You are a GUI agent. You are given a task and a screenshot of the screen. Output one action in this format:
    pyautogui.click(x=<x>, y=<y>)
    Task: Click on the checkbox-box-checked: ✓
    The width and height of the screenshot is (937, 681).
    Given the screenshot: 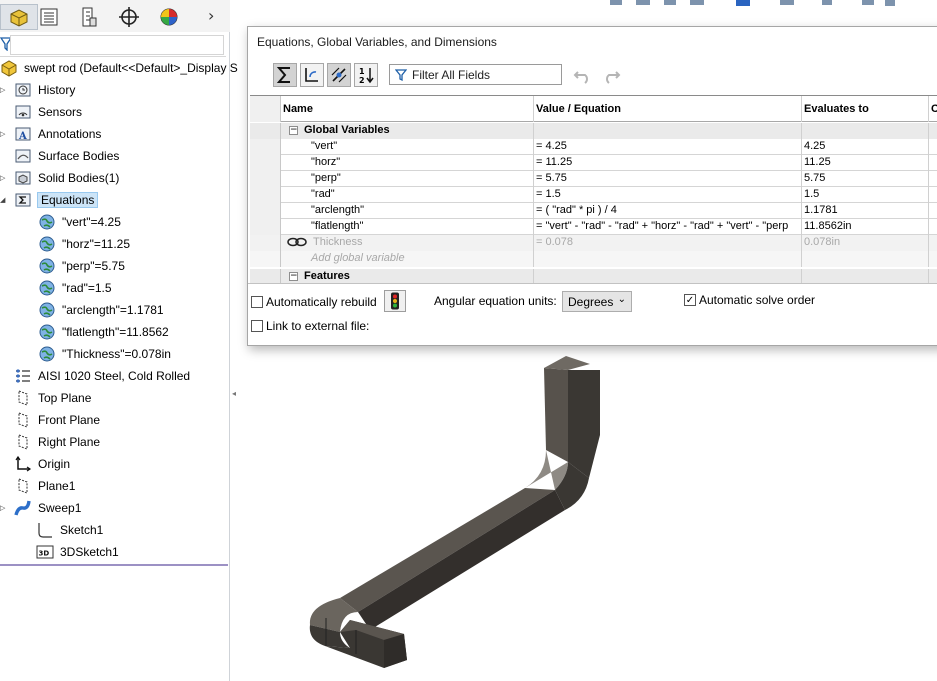 What is the action you would take?
    pyautogui.click(x=690, y=300)
    